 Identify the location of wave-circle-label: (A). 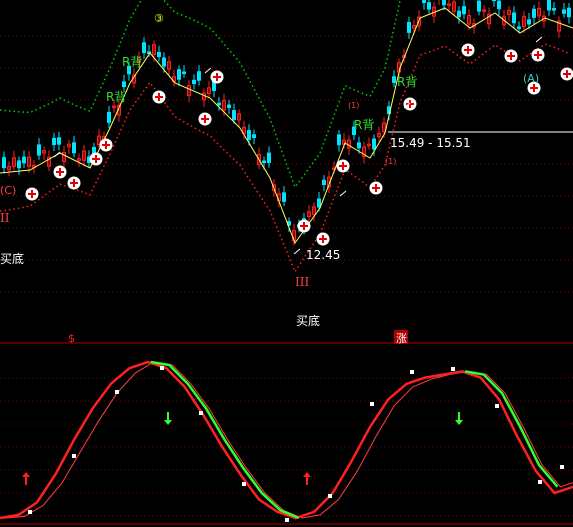
(531, 78).